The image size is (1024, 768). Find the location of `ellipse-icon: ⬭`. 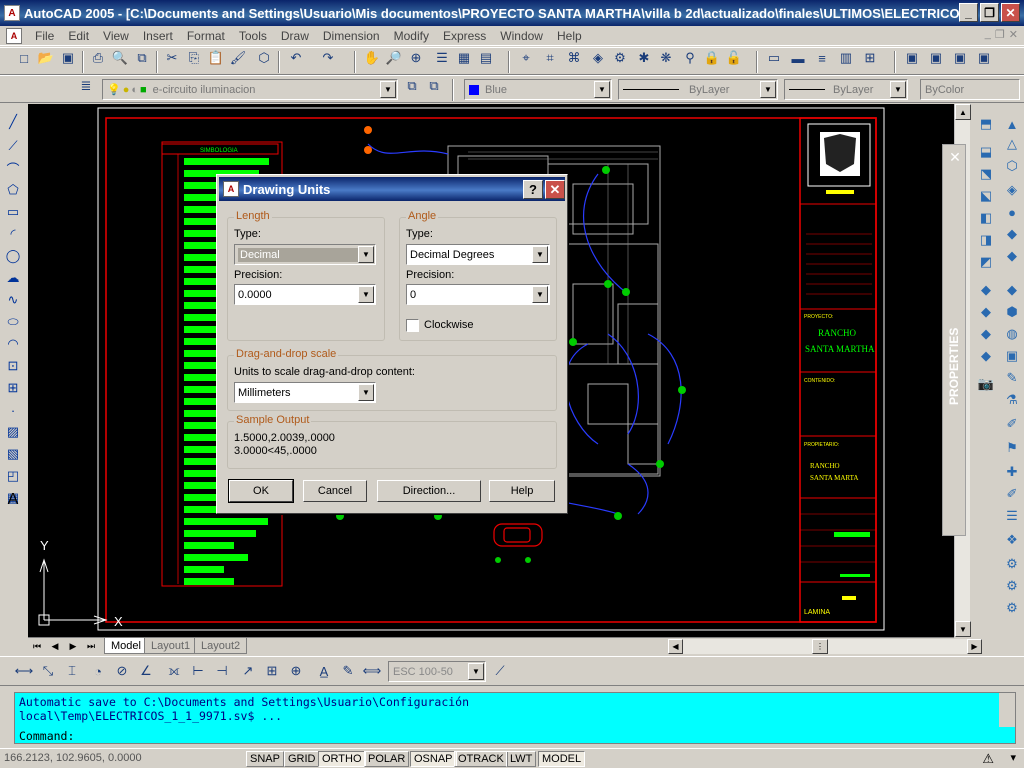

ellipse-icon: ⬭ is located at coordinates (13, 322).